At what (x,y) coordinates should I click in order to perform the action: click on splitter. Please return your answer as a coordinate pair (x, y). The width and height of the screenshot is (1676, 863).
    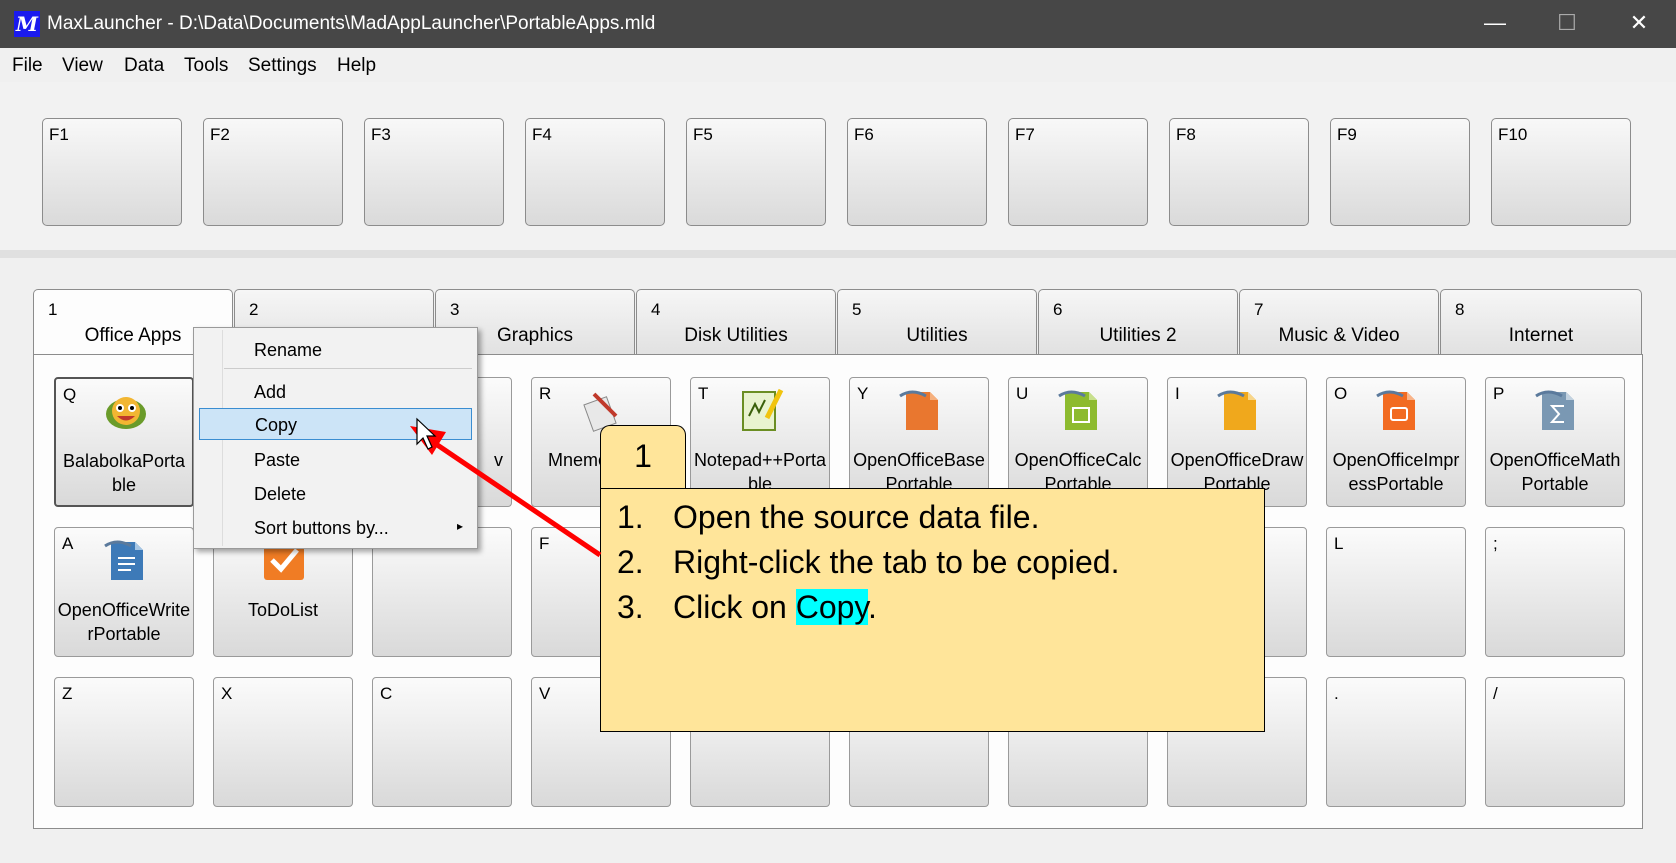
    Looking at the image, I should click on (838, 254).